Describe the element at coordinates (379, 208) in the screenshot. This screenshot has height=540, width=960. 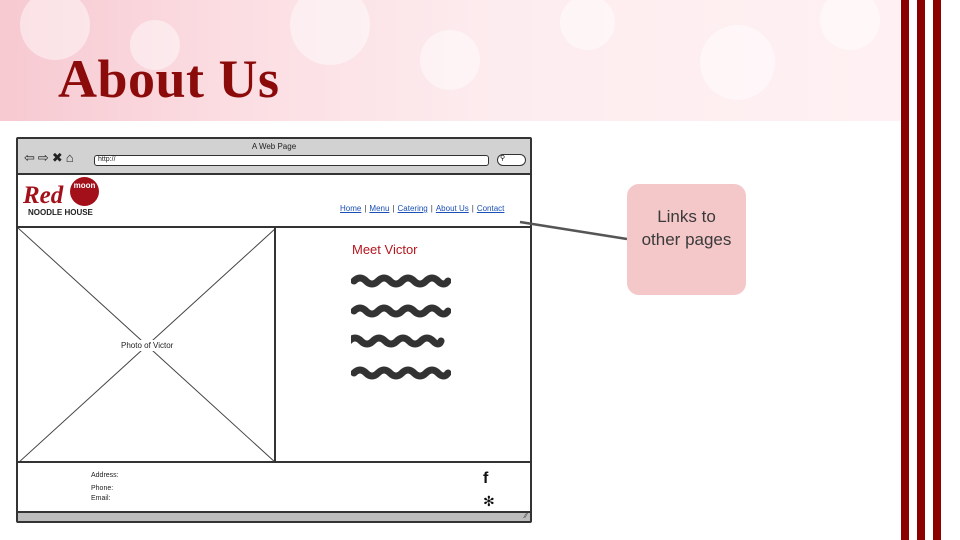
I see `nav-link-menu: Menu` at that location.